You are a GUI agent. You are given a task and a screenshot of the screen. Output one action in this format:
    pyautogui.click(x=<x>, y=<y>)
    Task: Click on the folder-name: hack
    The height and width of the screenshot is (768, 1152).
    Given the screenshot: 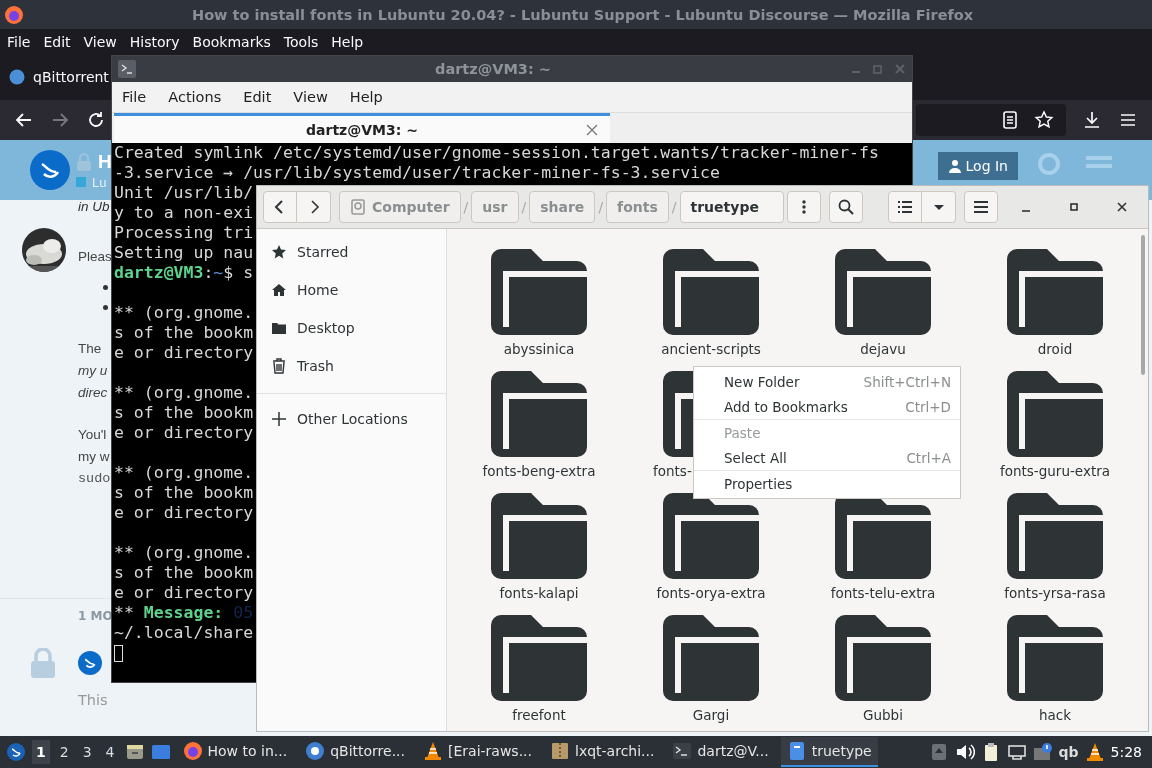 What is the action you would take?
    pyautogui.click(x=1055, y=715)
    